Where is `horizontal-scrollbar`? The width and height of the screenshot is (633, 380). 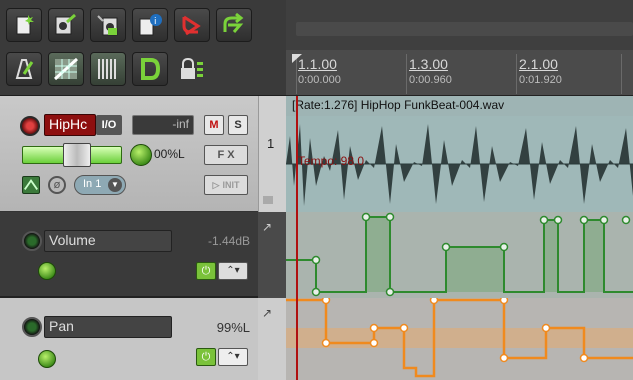
horizontal-scrollbar is located at coordinates (464, 29).